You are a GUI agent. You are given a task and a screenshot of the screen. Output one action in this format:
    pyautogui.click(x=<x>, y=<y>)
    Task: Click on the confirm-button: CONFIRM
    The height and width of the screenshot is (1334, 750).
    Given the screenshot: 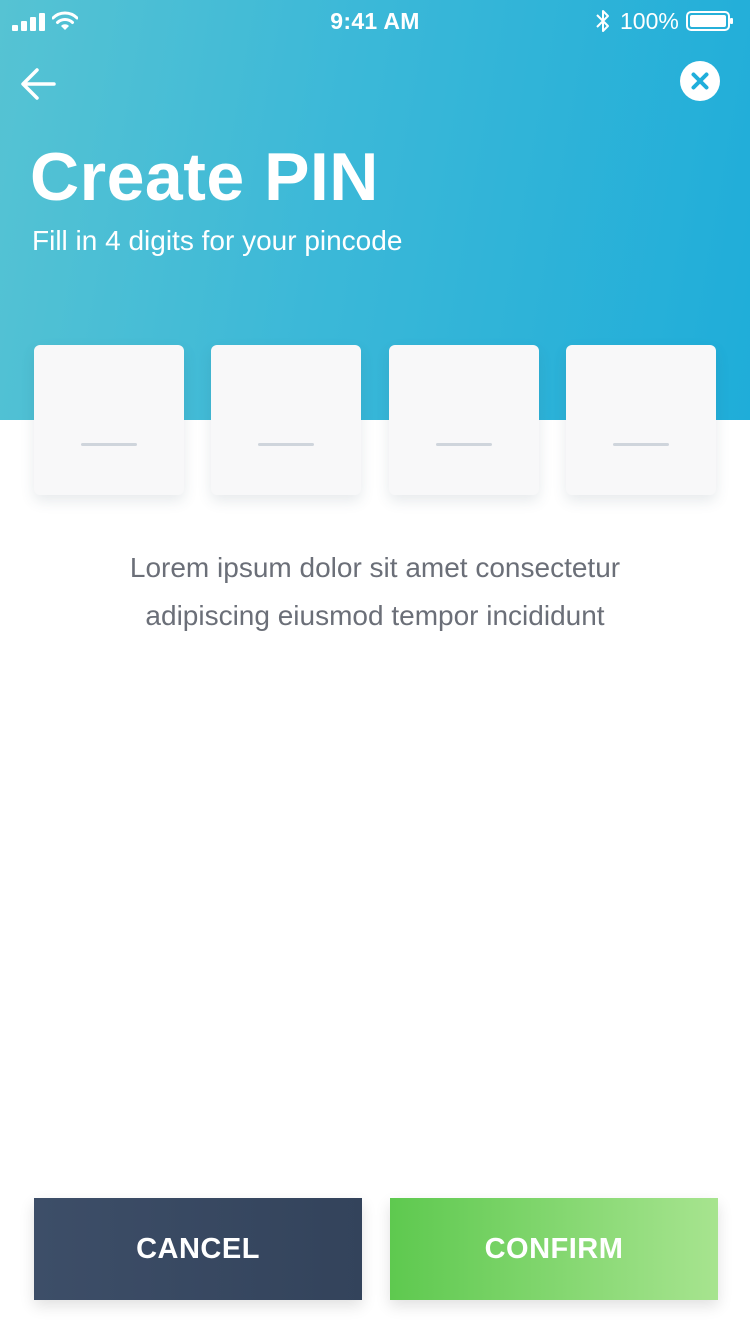 What is the action you would take?
    pyautogui.click(x=554, y=1249)
    